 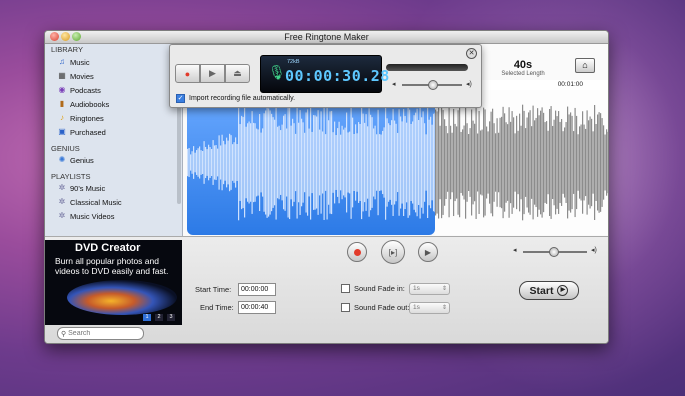 I want to click on window-title: Free Ringtone Maker, so click(x=326, y=37).